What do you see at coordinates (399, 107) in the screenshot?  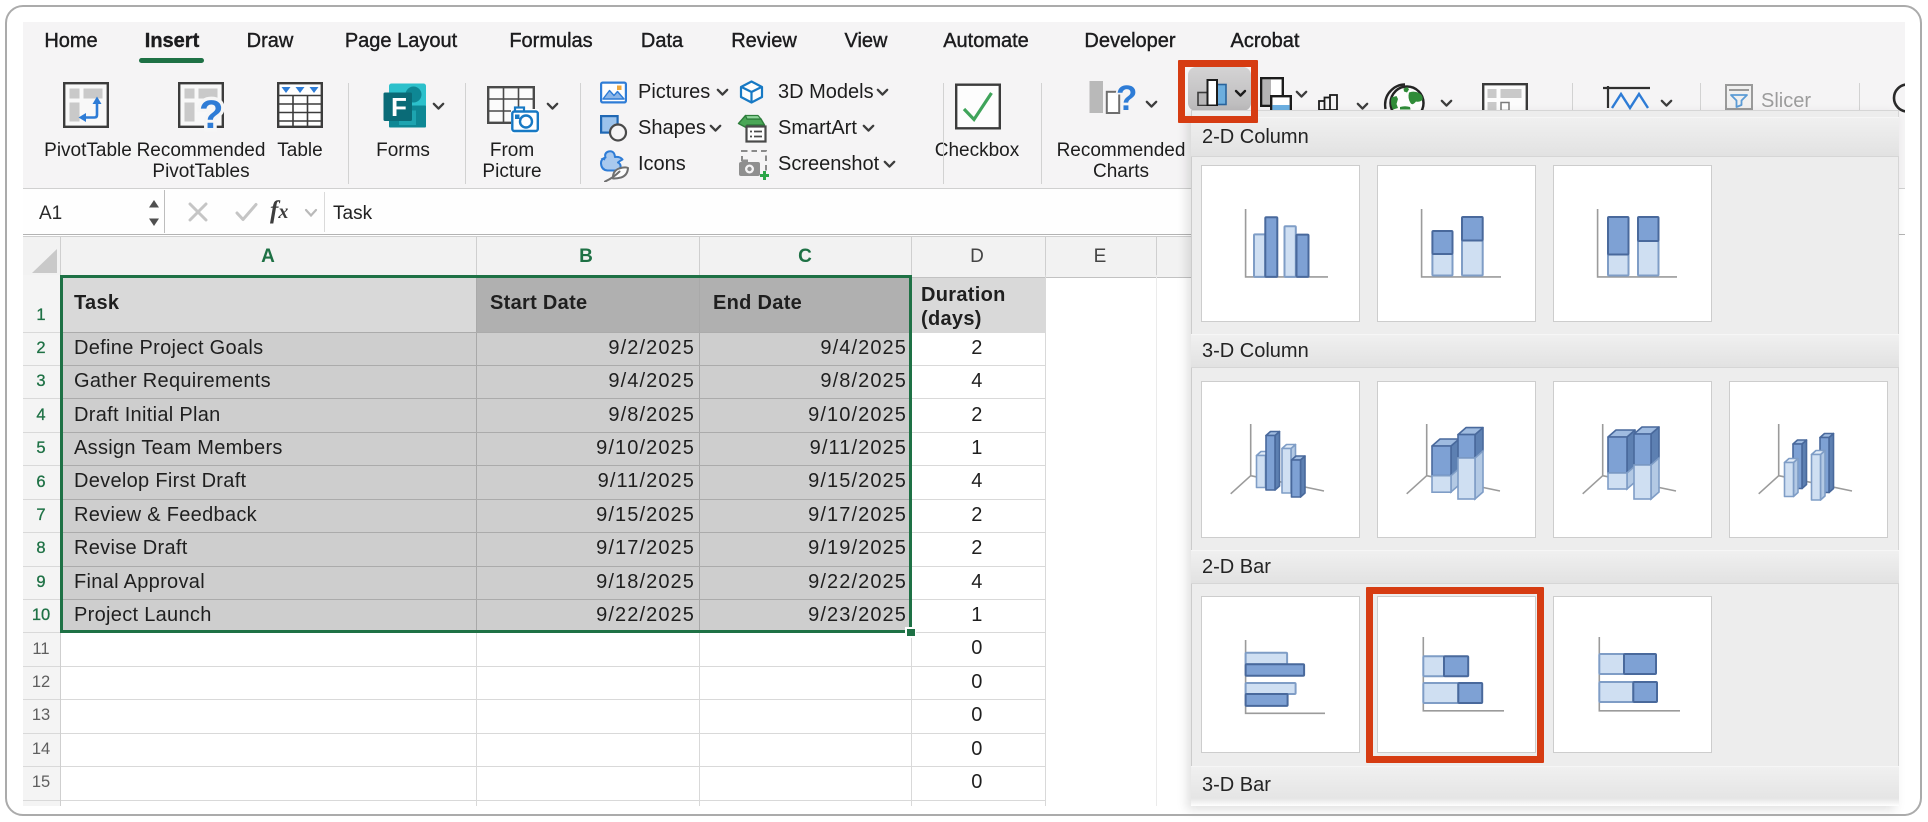 I see `svg-text: F` at bounding box center [399, 107].